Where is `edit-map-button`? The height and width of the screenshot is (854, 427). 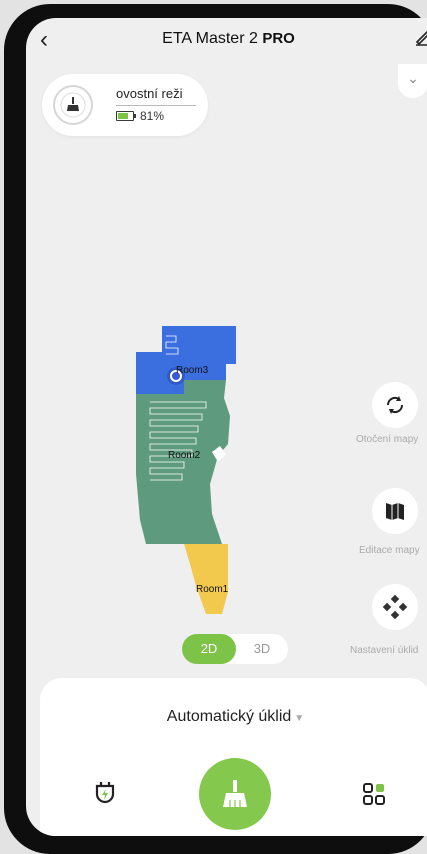 edit-map-button is located at coordinates (395, 511).